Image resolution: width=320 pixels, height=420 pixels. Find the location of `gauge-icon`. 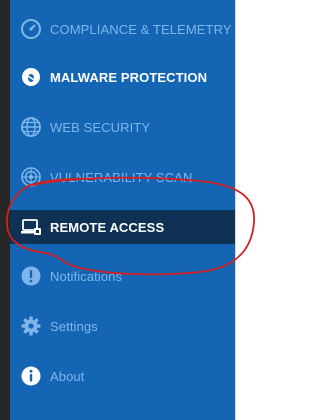

gauge-icon is located at coordinates (31, 29).